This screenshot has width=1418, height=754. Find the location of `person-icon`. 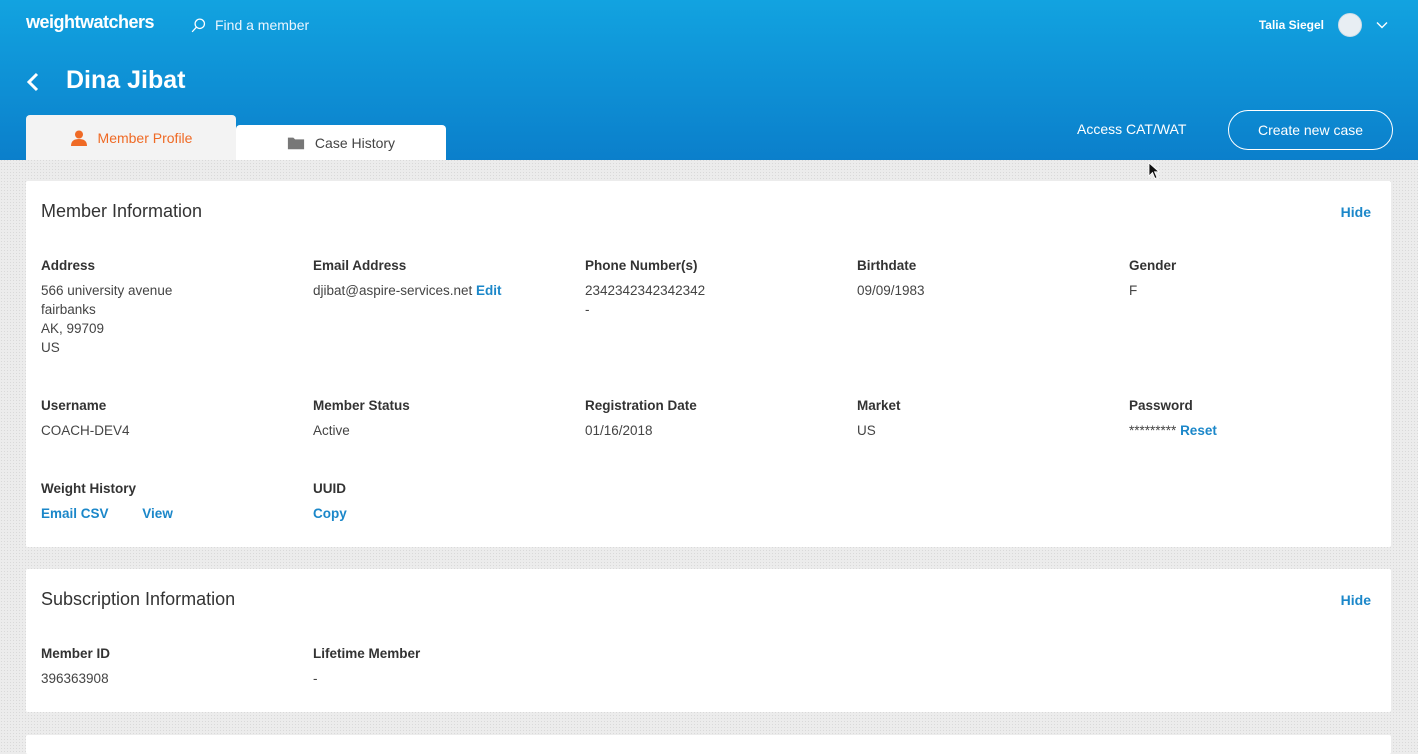

person-icon is located at coordinates (78, 138).